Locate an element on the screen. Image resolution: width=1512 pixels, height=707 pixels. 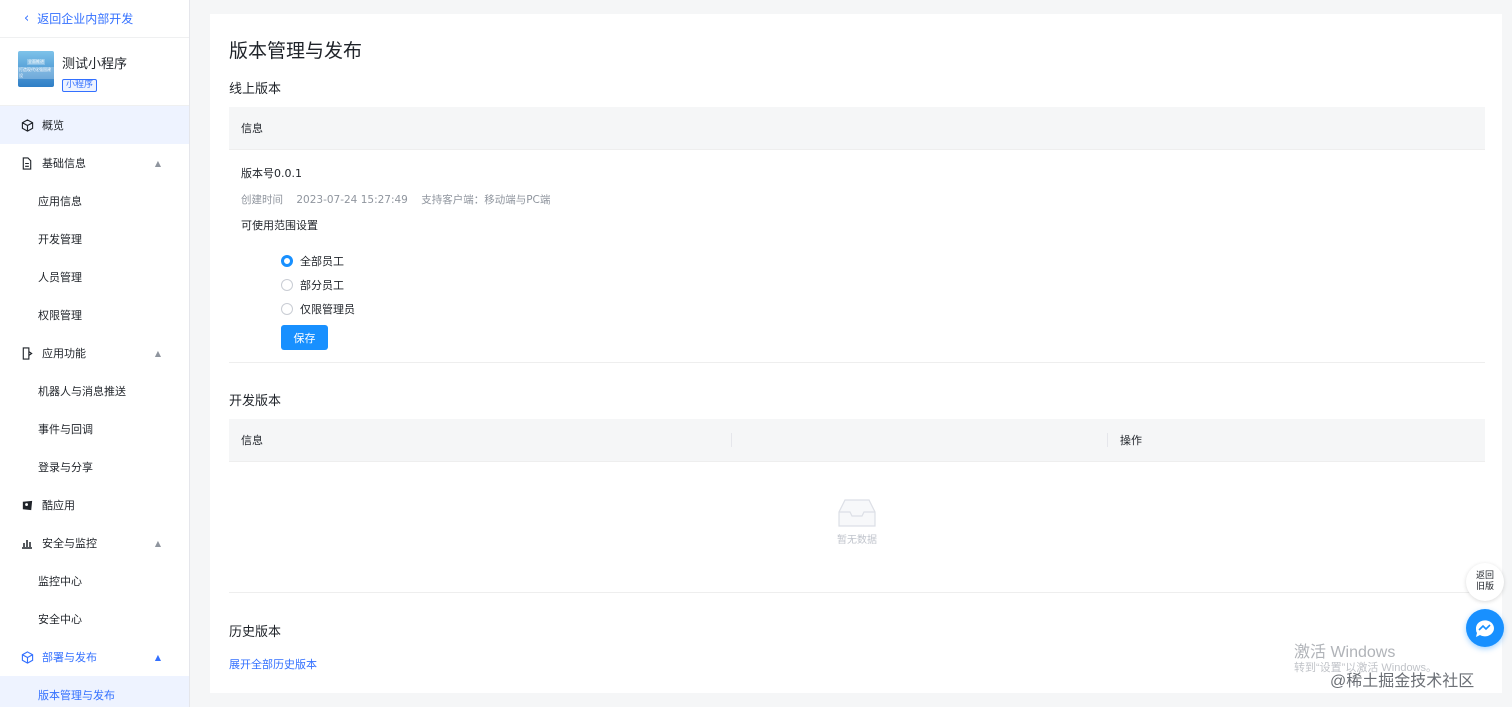
sidebar-item-overview: 概览 is located at coordinates (94, 125).